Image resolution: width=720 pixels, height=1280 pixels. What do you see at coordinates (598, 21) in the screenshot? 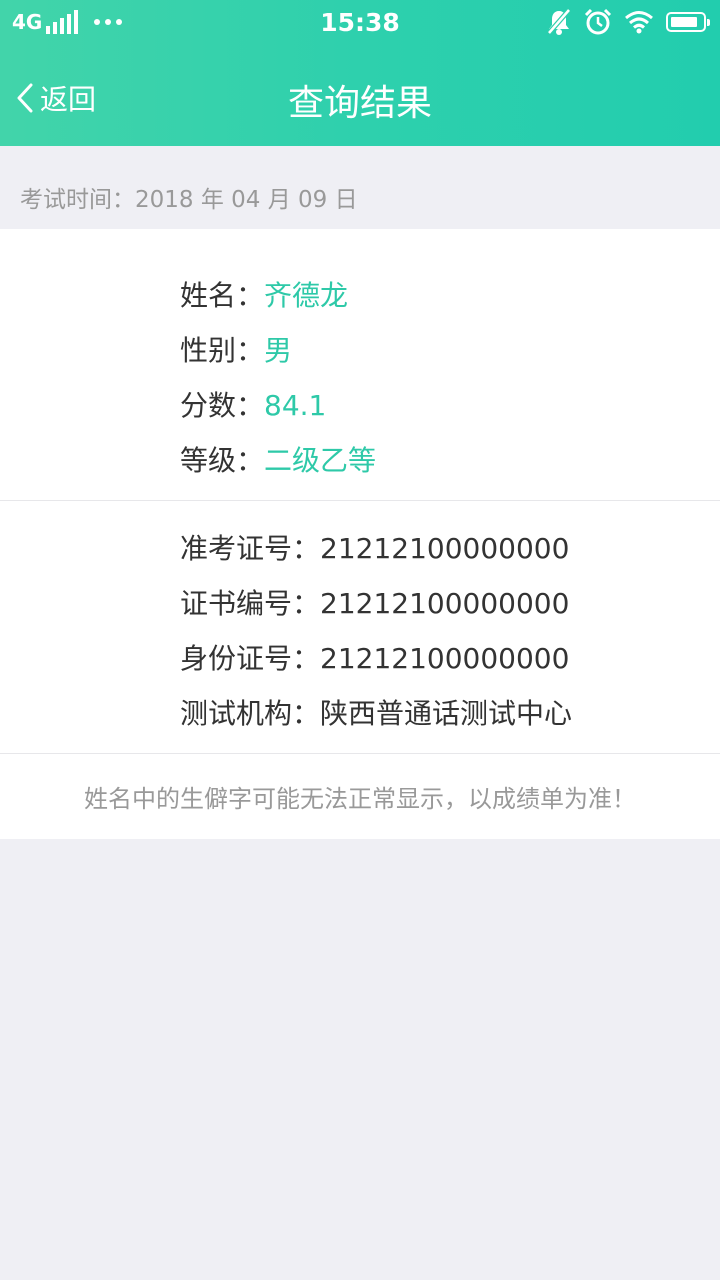
I see `alarm-icon` at bounding box center [598, 21].